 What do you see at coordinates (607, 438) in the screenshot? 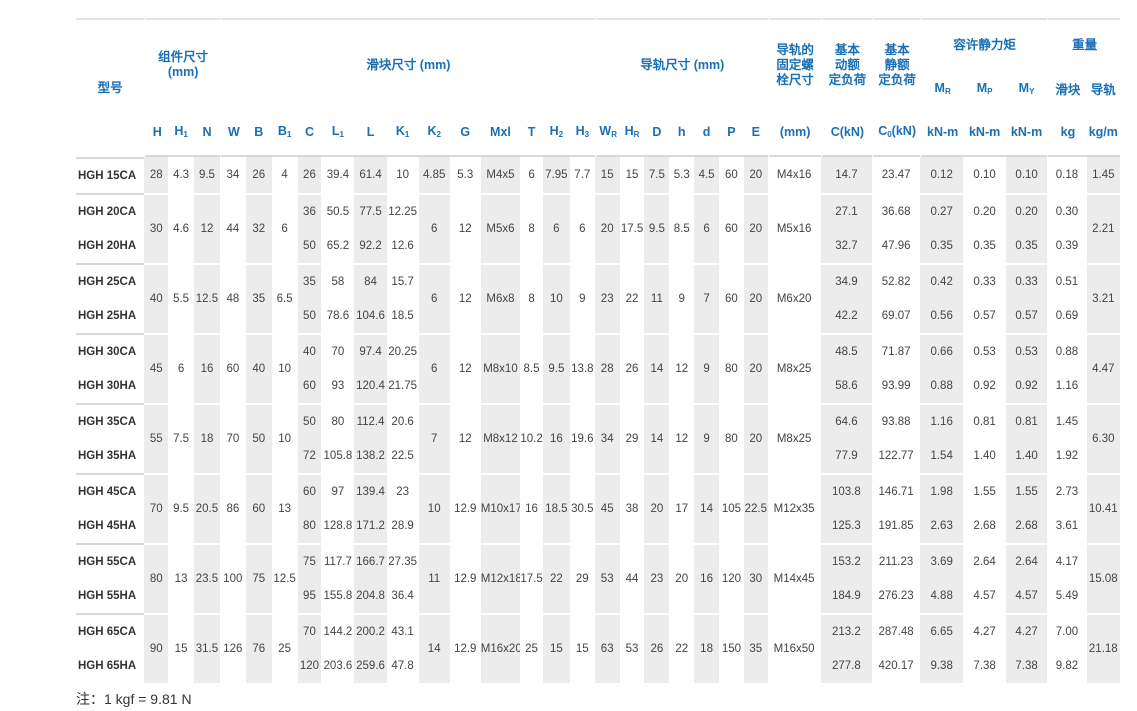
I see `cell-wr: 34` at bounding box center [607, 438].